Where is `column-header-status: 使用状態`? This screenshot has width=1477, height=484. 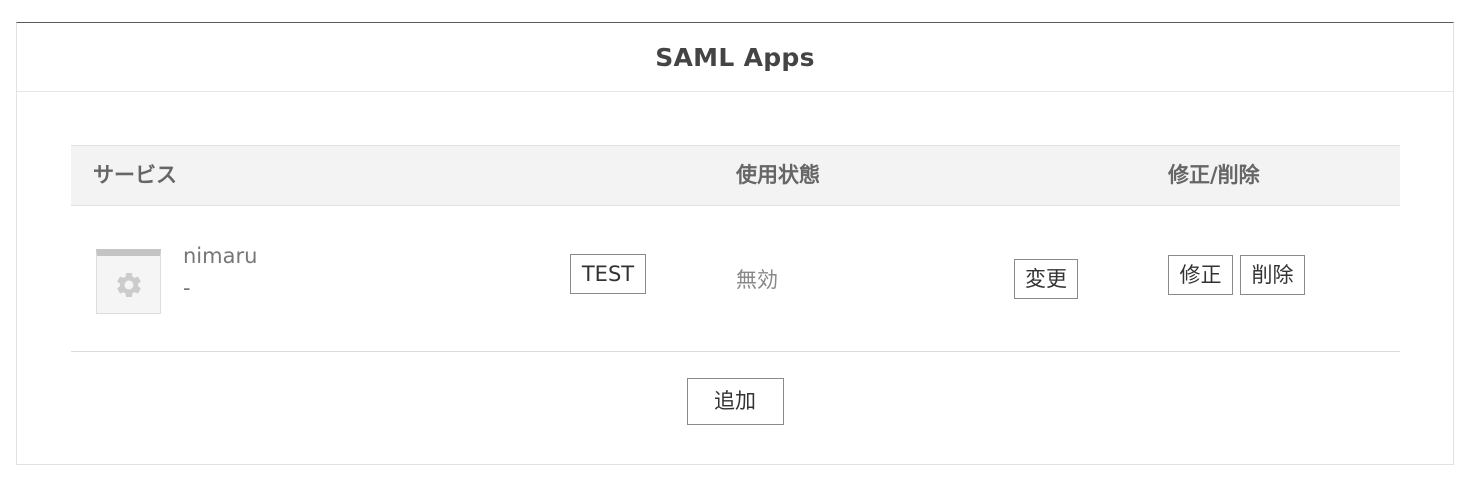 column-header-status: 使用状態 is located at coordinates (778, 175).